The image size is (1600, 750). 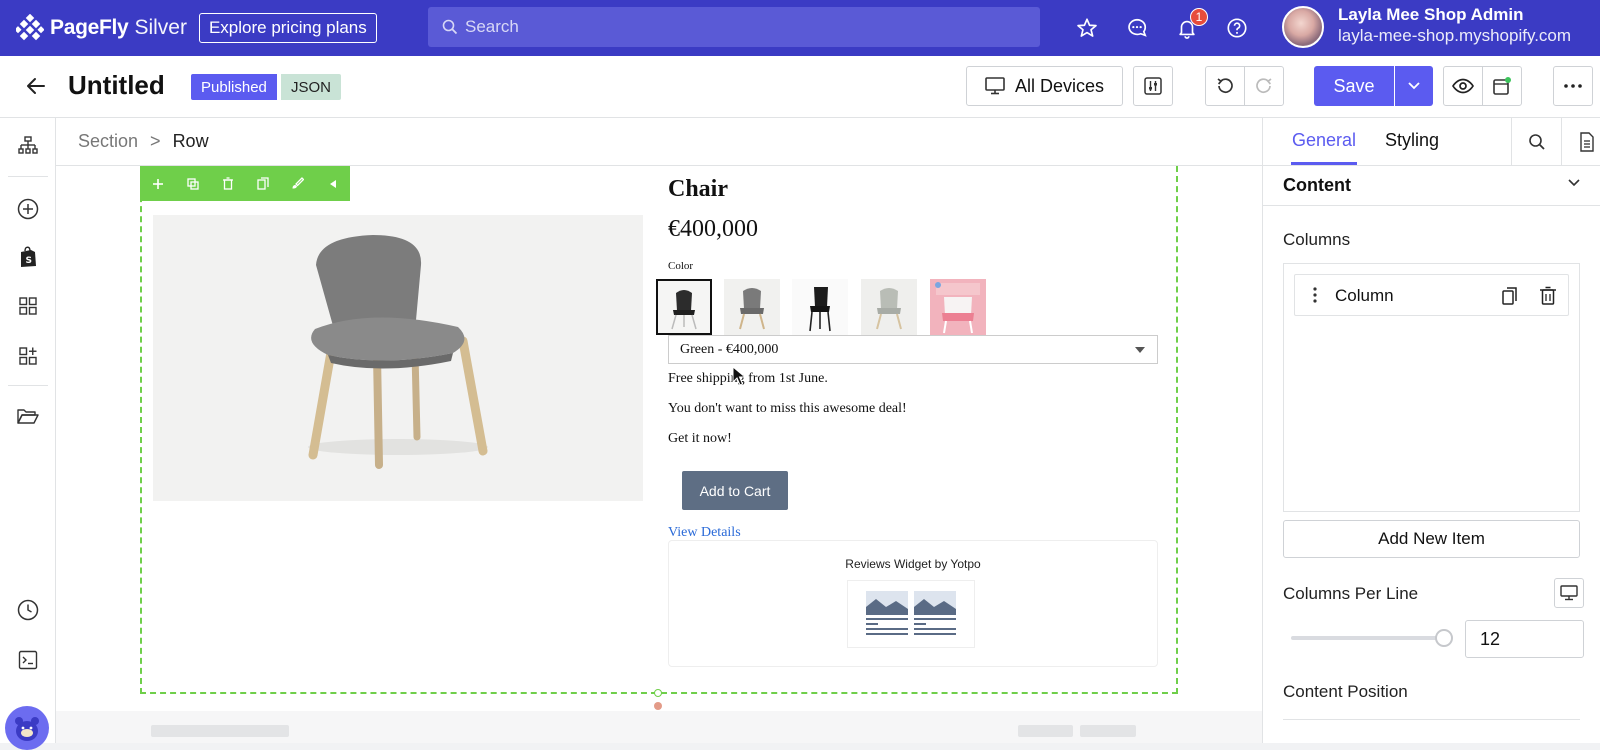 What do you see at coordinates (1137, 28) in the screenshot?
I see `chat-icon` at bounding box center [1137, 28].